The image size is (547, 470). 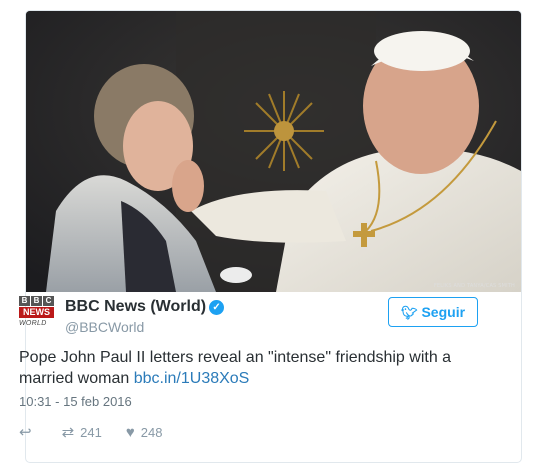 What do you see at coordinates (33, 323) in the screenshot?
I see `bbc-world-label: WORLD` at bounding box center [33, 323].